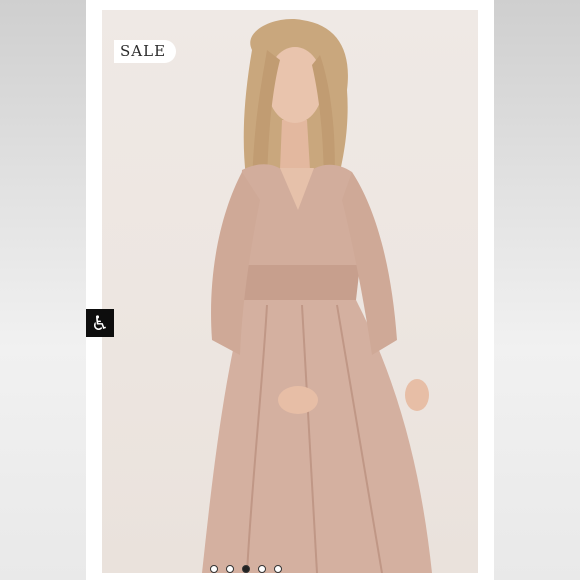 This screenshot has height=580, width=580. I want to click on sale-badge: SALE, so click(145, 51).